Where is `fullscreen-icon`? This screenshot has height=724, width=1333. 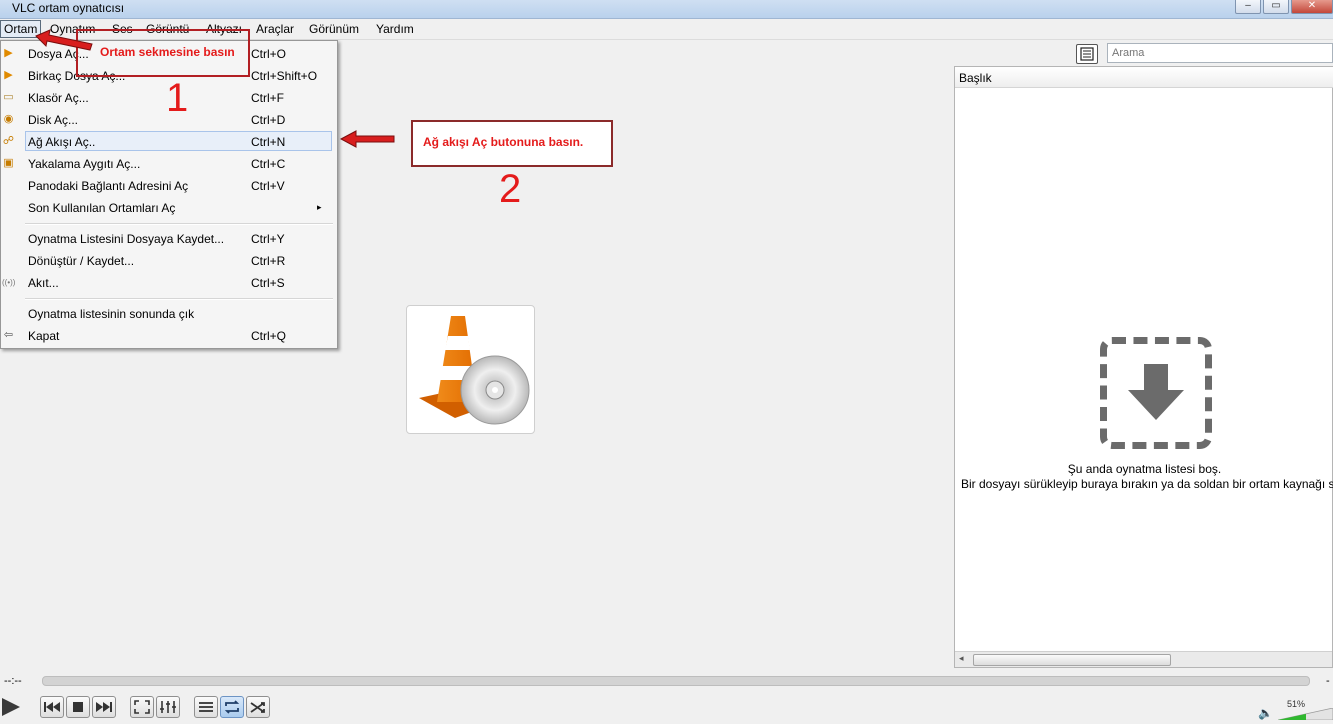
fullscreen-icon is located at coordinates (142, 707).